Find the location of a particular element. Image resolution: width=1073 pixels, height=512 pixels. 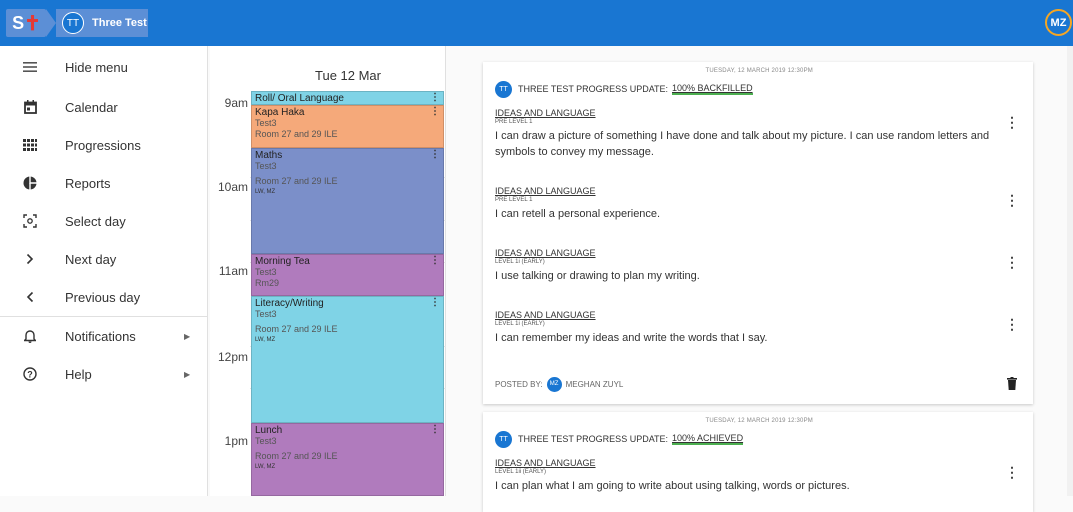

event-title: Literacy/Writing is located at coordinates (289, 303).